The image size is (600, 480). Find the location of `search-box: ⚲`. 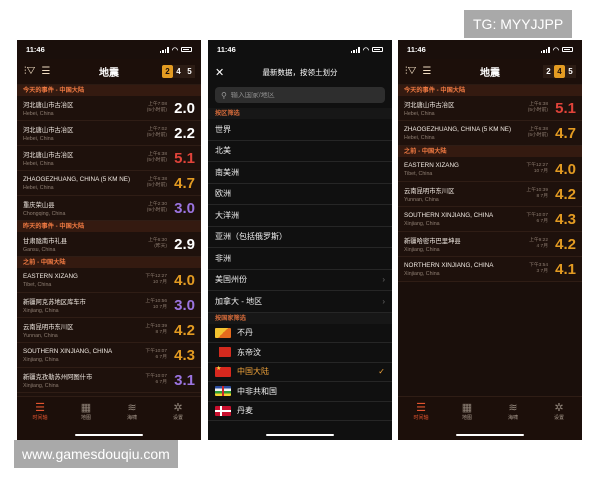

search-box: ⚲ is located at coordinates (300, 95).